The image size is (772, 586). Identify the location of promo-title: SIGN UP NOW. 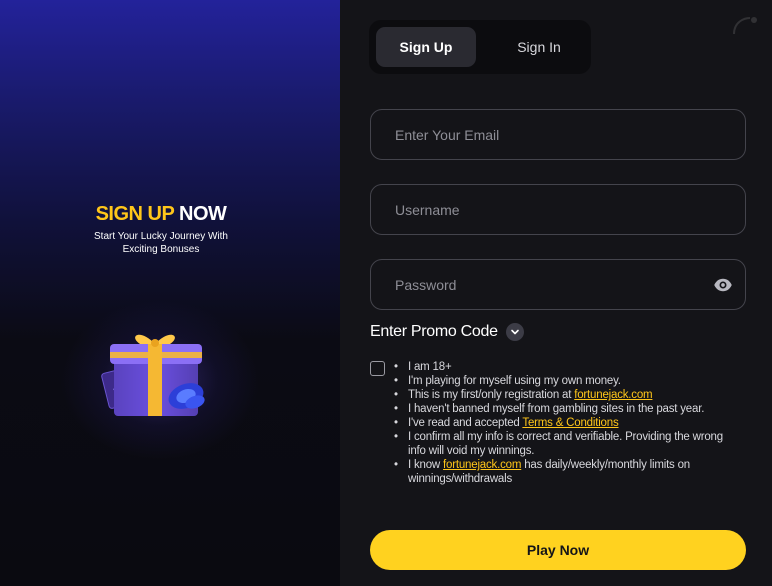
(161, 214).